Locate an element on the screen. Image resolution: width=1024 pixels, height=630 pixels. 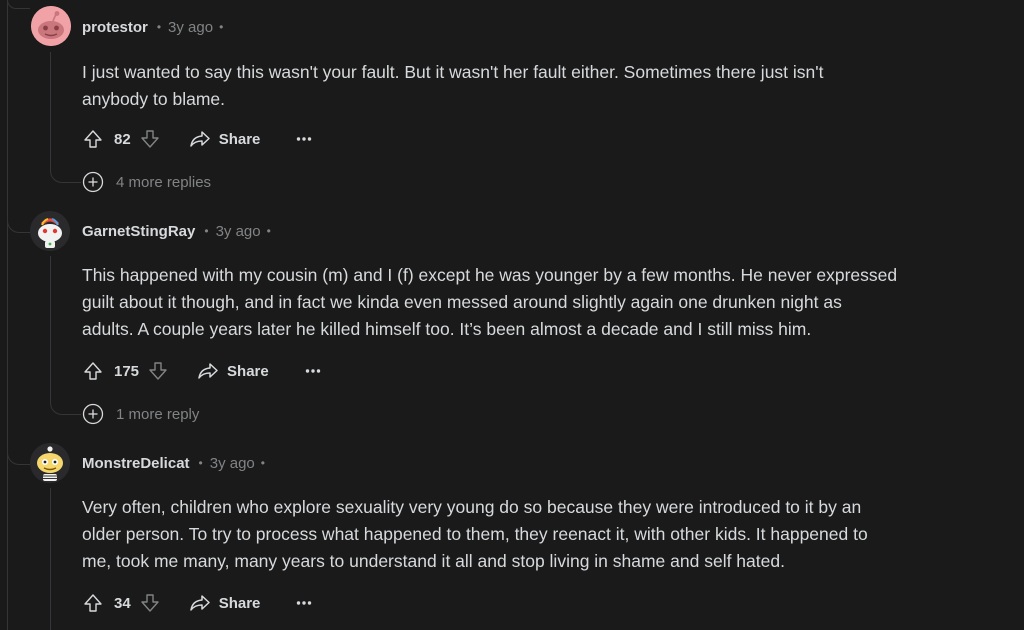
comment-actions: 175 Share is located at coordinates (201, 371).